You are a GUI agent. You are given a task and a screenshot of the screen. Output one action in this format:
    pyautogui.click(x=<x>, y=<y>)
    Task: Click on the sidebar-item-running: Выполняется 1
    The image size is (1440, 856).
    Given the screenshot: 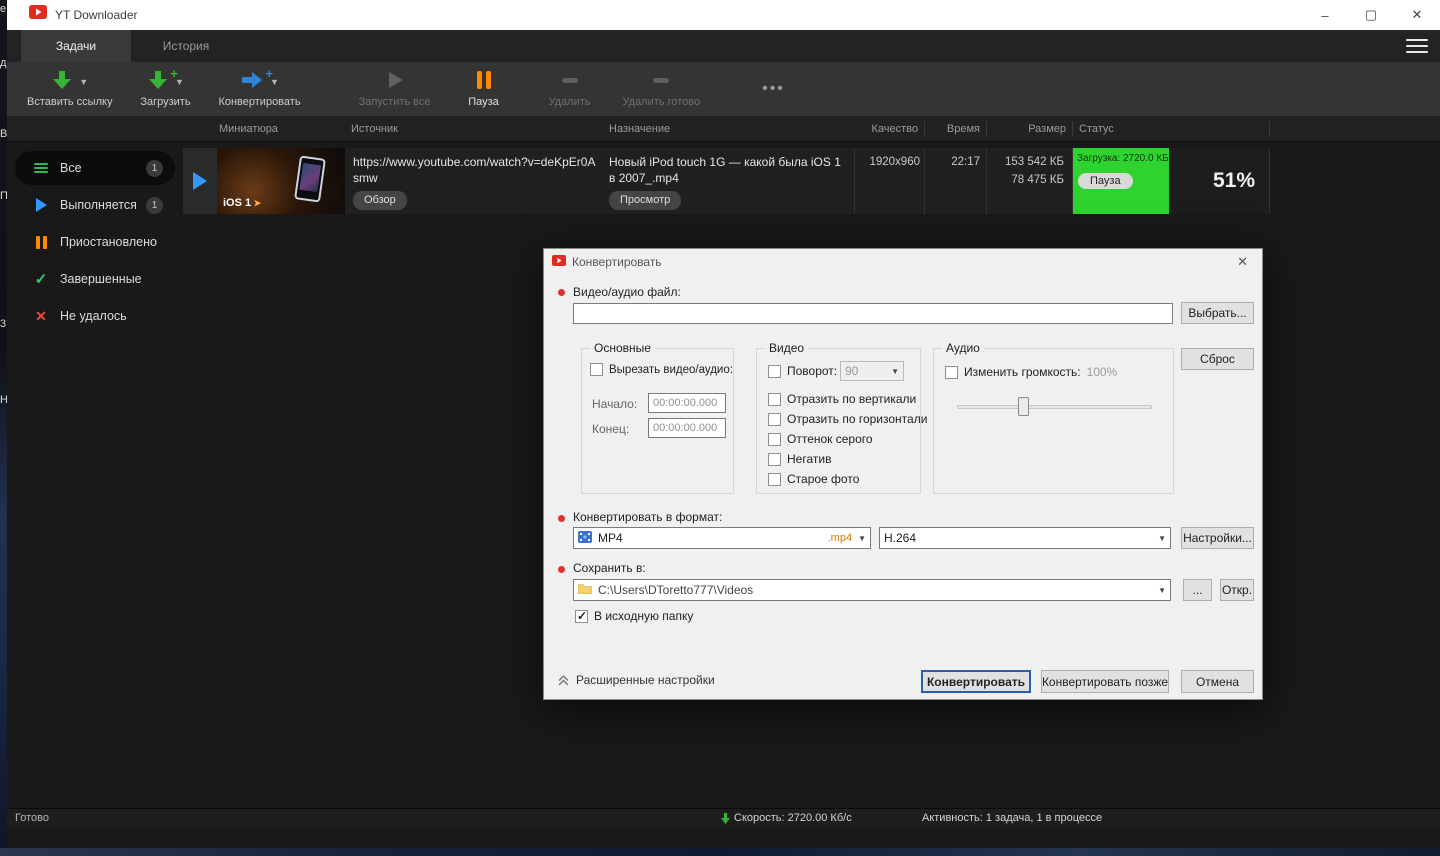 What is the action you would take?
    pyautogui.click(x=95, y=205)
    